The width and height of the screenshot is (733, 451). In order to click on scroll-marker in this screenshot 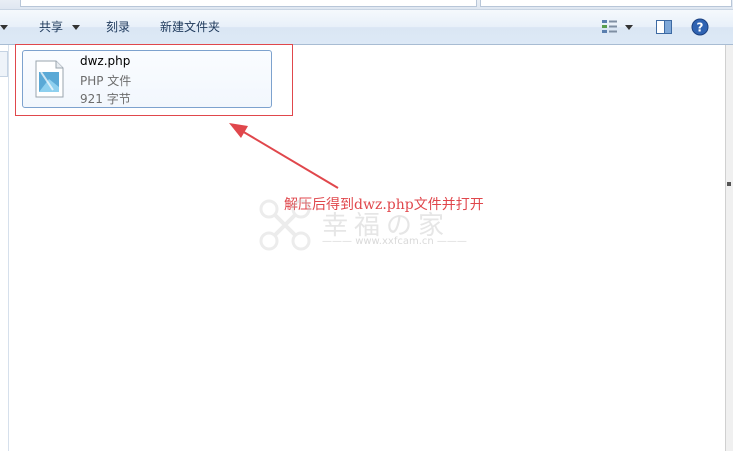, I will do `click(729, 184)`.